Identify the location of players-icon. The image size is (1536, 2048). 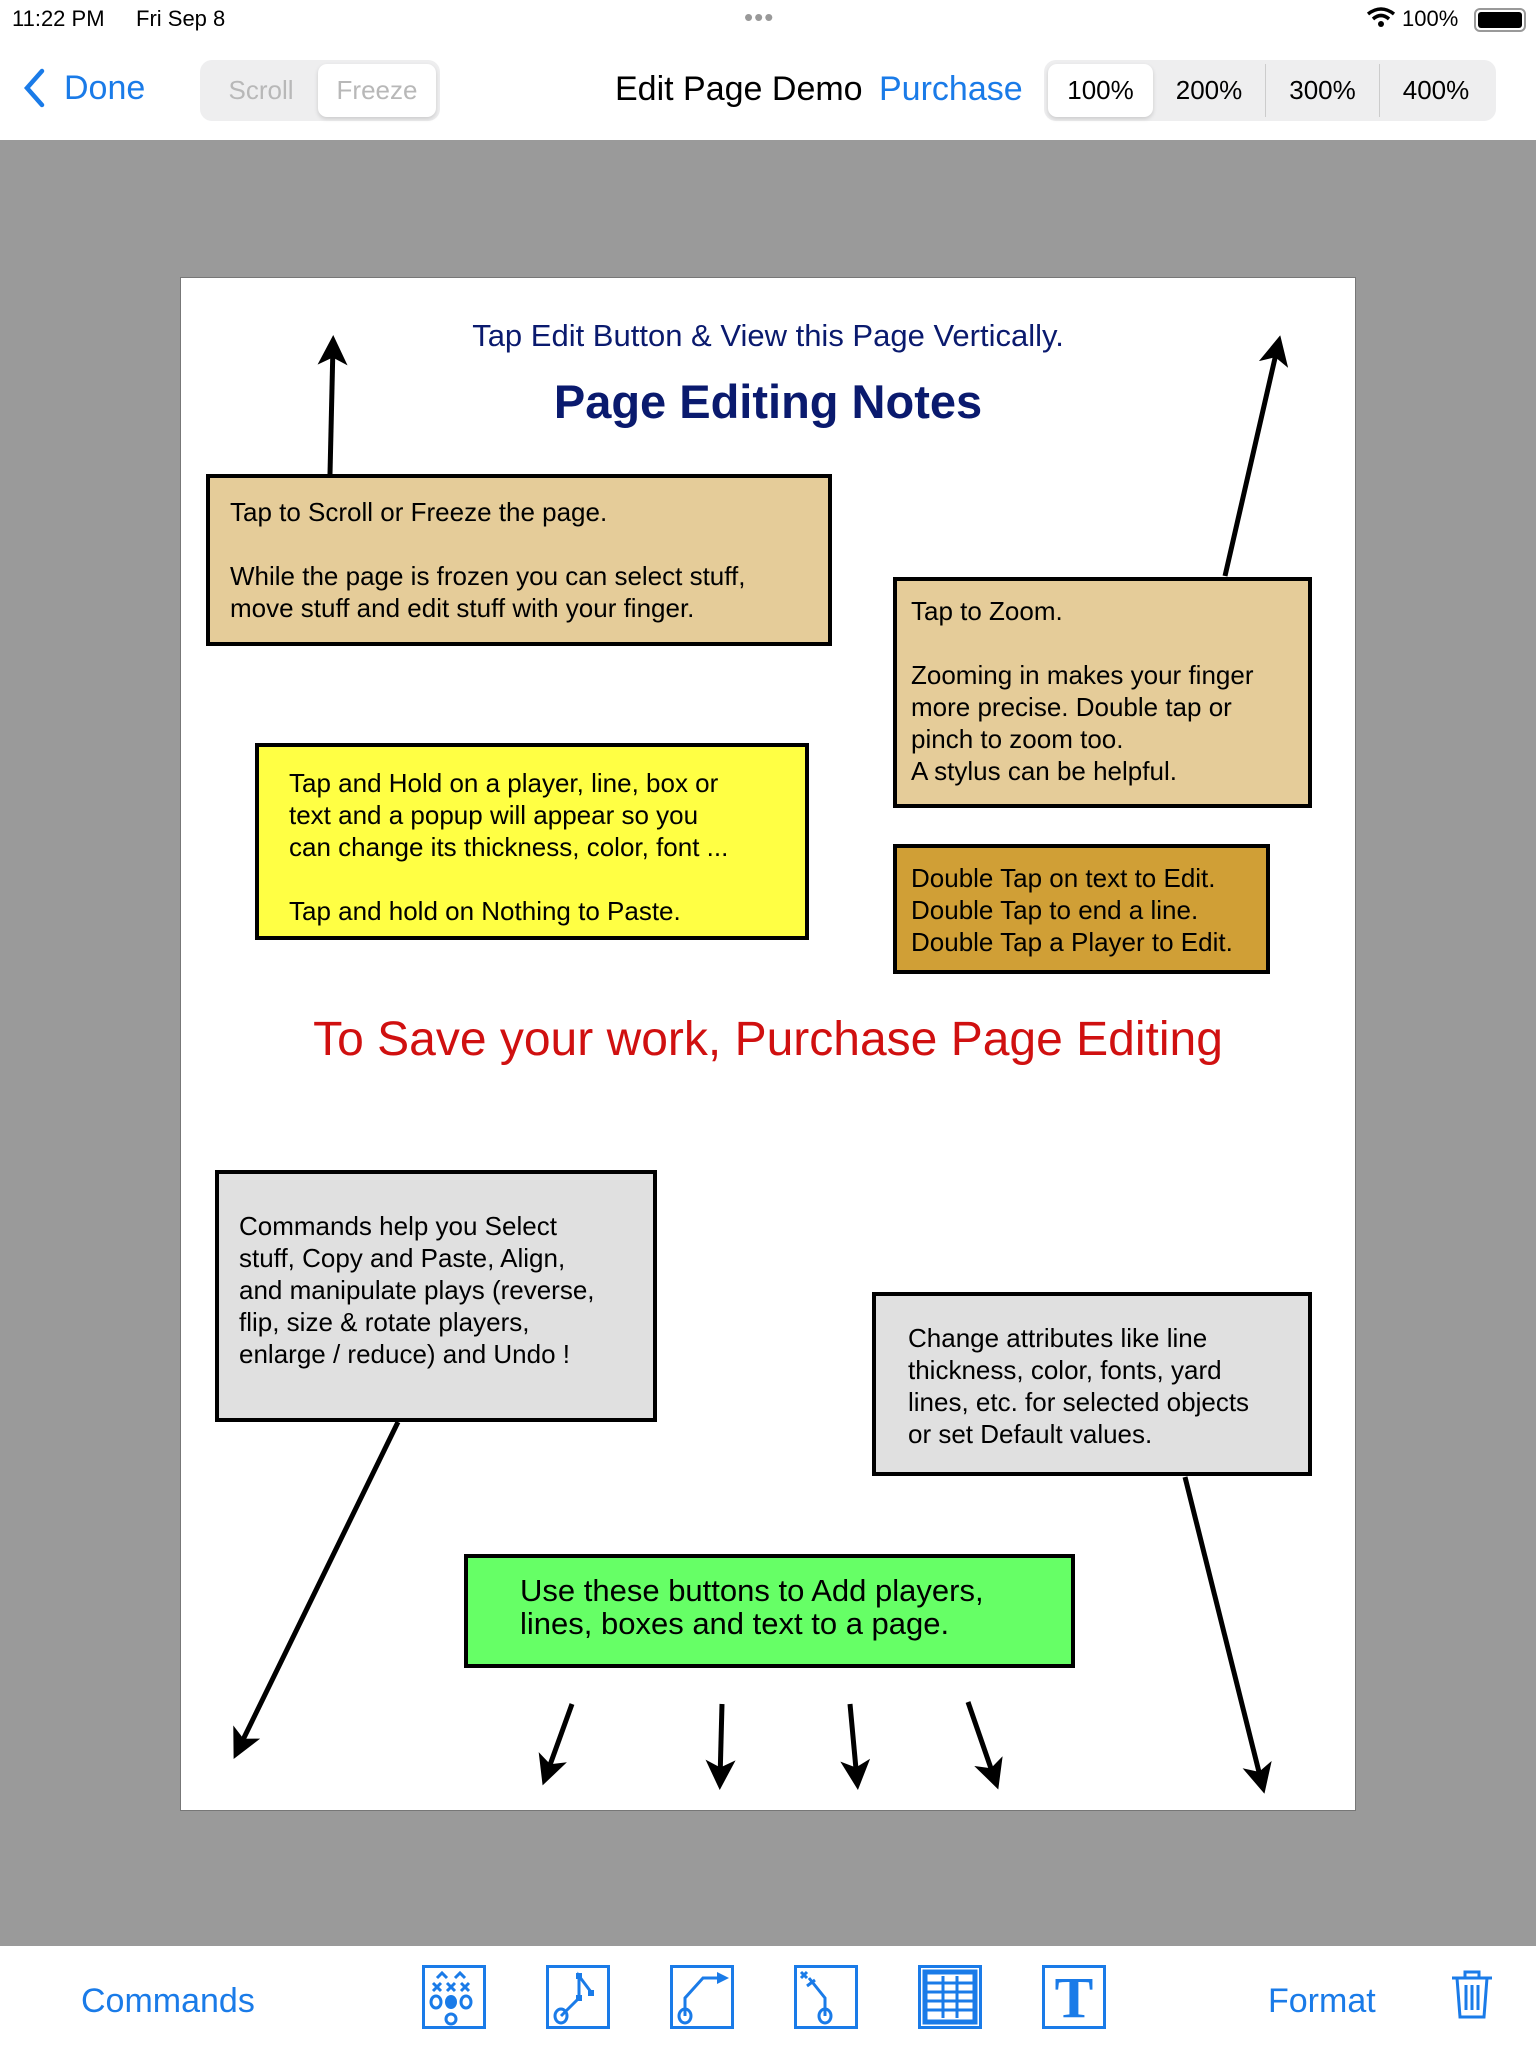
(451, 1998).